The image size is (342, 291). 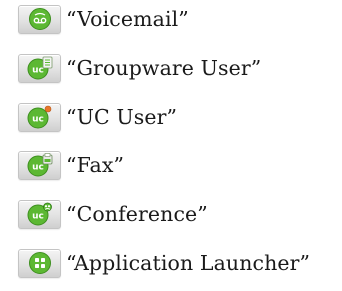 What do you see at coordinates (188, 263) in the screenshot?
I see `legend-label: “Application Launcher”` at bounding box center [188, 263].